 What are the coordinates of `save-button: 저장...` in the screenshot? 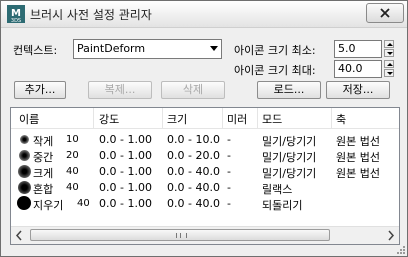 It's located at (358, 90).